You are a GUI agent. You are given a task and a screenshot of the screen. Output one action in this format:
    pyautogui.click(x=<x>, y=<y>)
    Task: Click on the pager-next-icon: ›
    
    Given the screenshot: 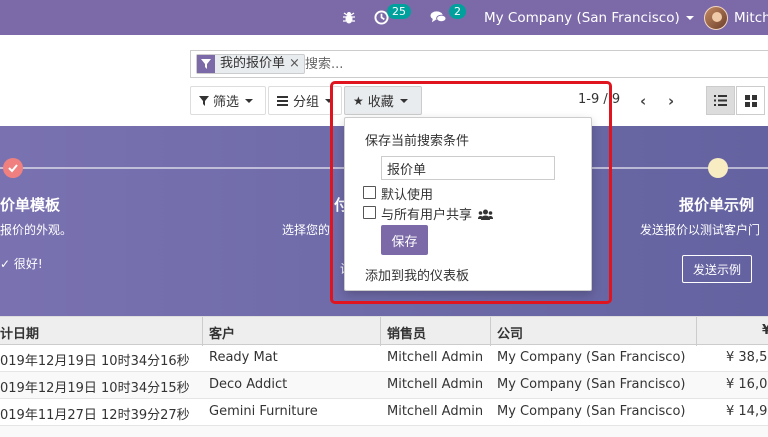 What is the action you would take?
    pyautogui.click(x=671, y=101)
    